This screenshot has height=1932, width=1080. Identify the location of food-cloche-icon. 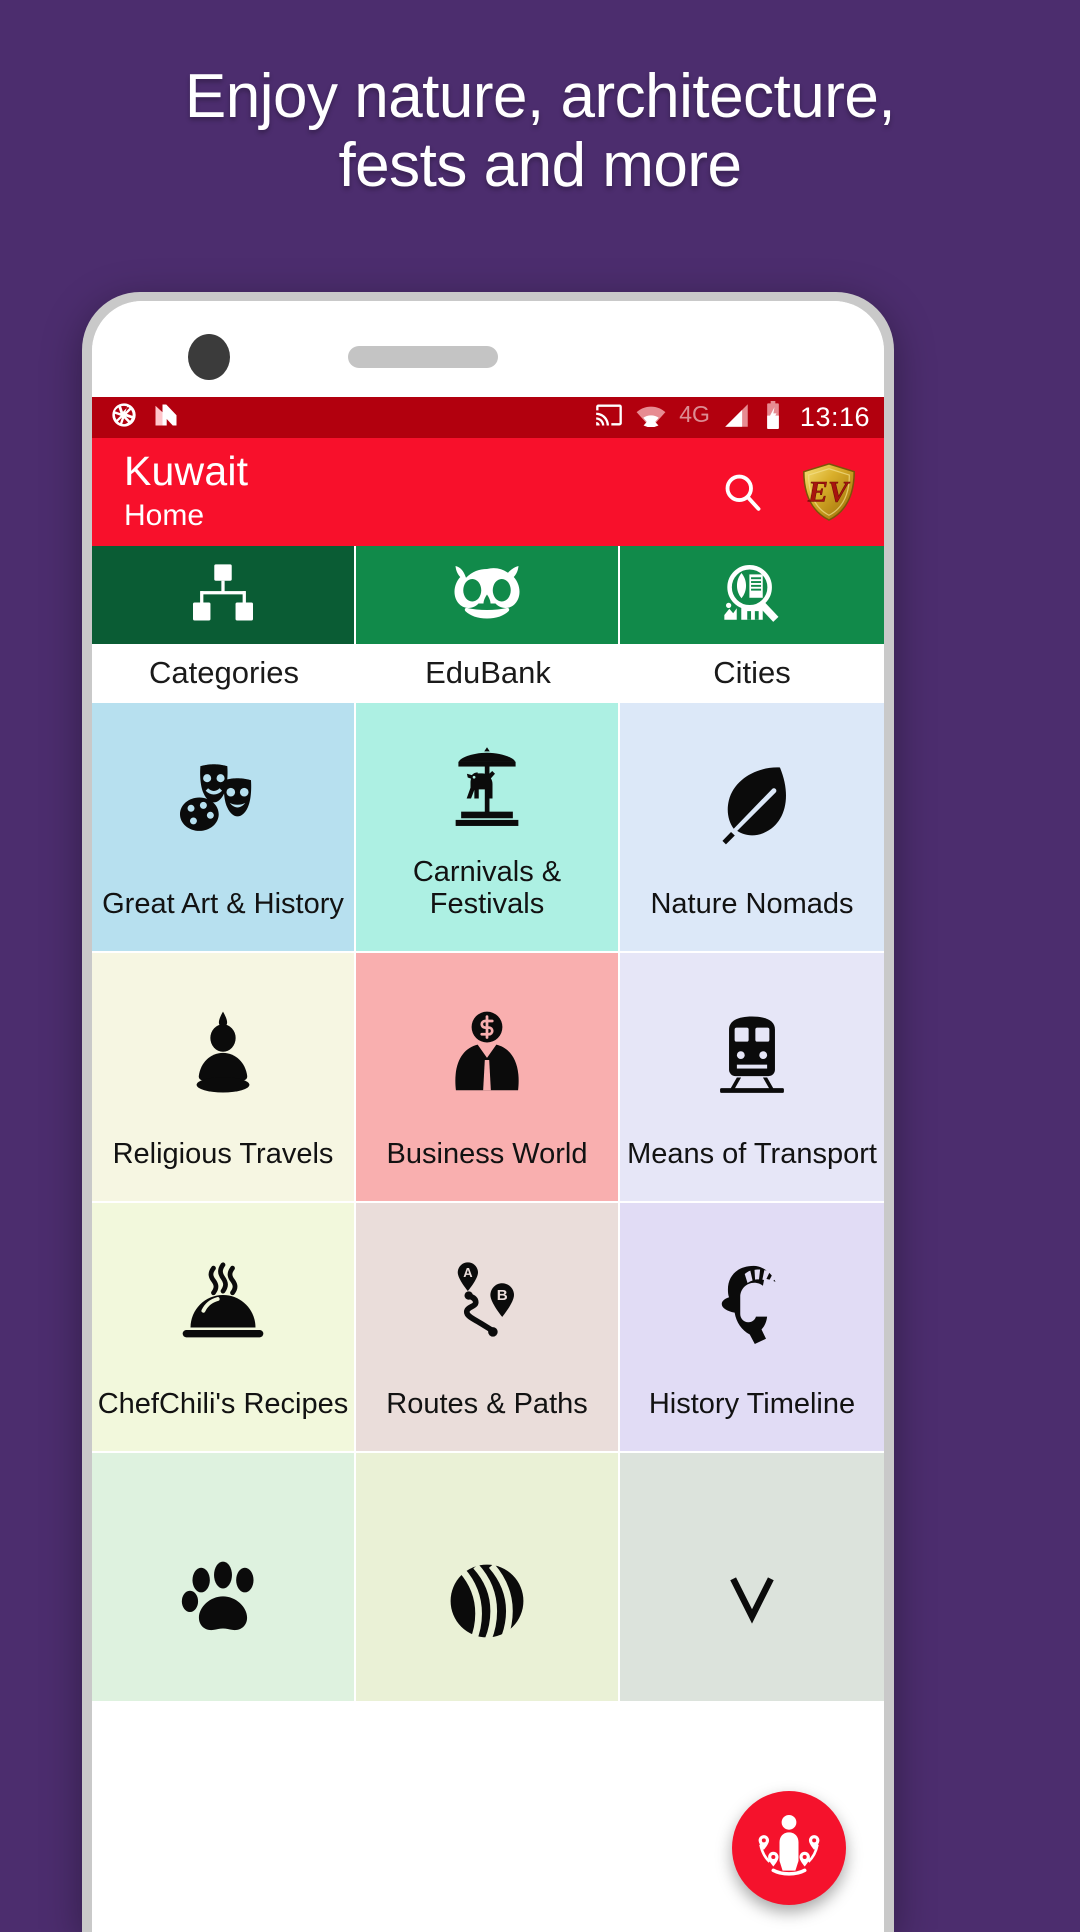
(223, 1304).